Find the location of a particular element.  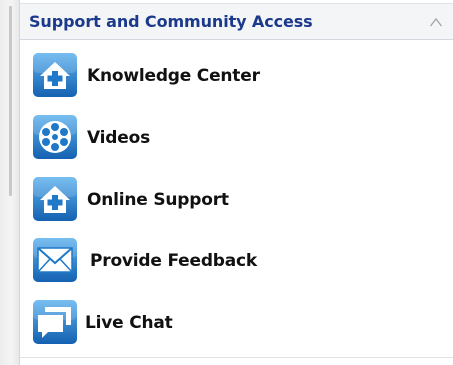

left-scroll-rail is located at coordinates (10, 182).